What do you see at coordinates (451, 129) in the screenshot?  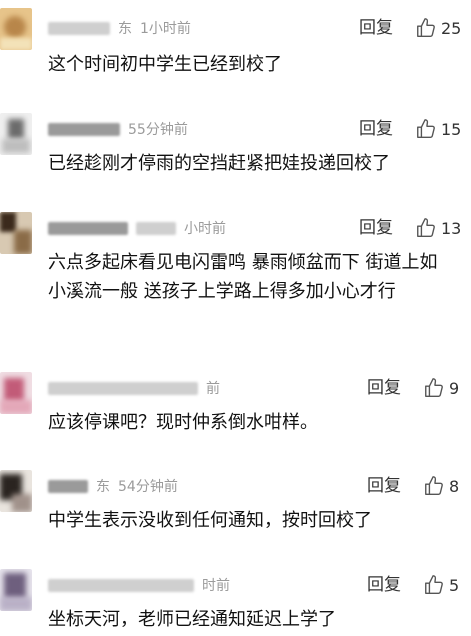 I see `like-count: 15` at bounding box center [451, 129].